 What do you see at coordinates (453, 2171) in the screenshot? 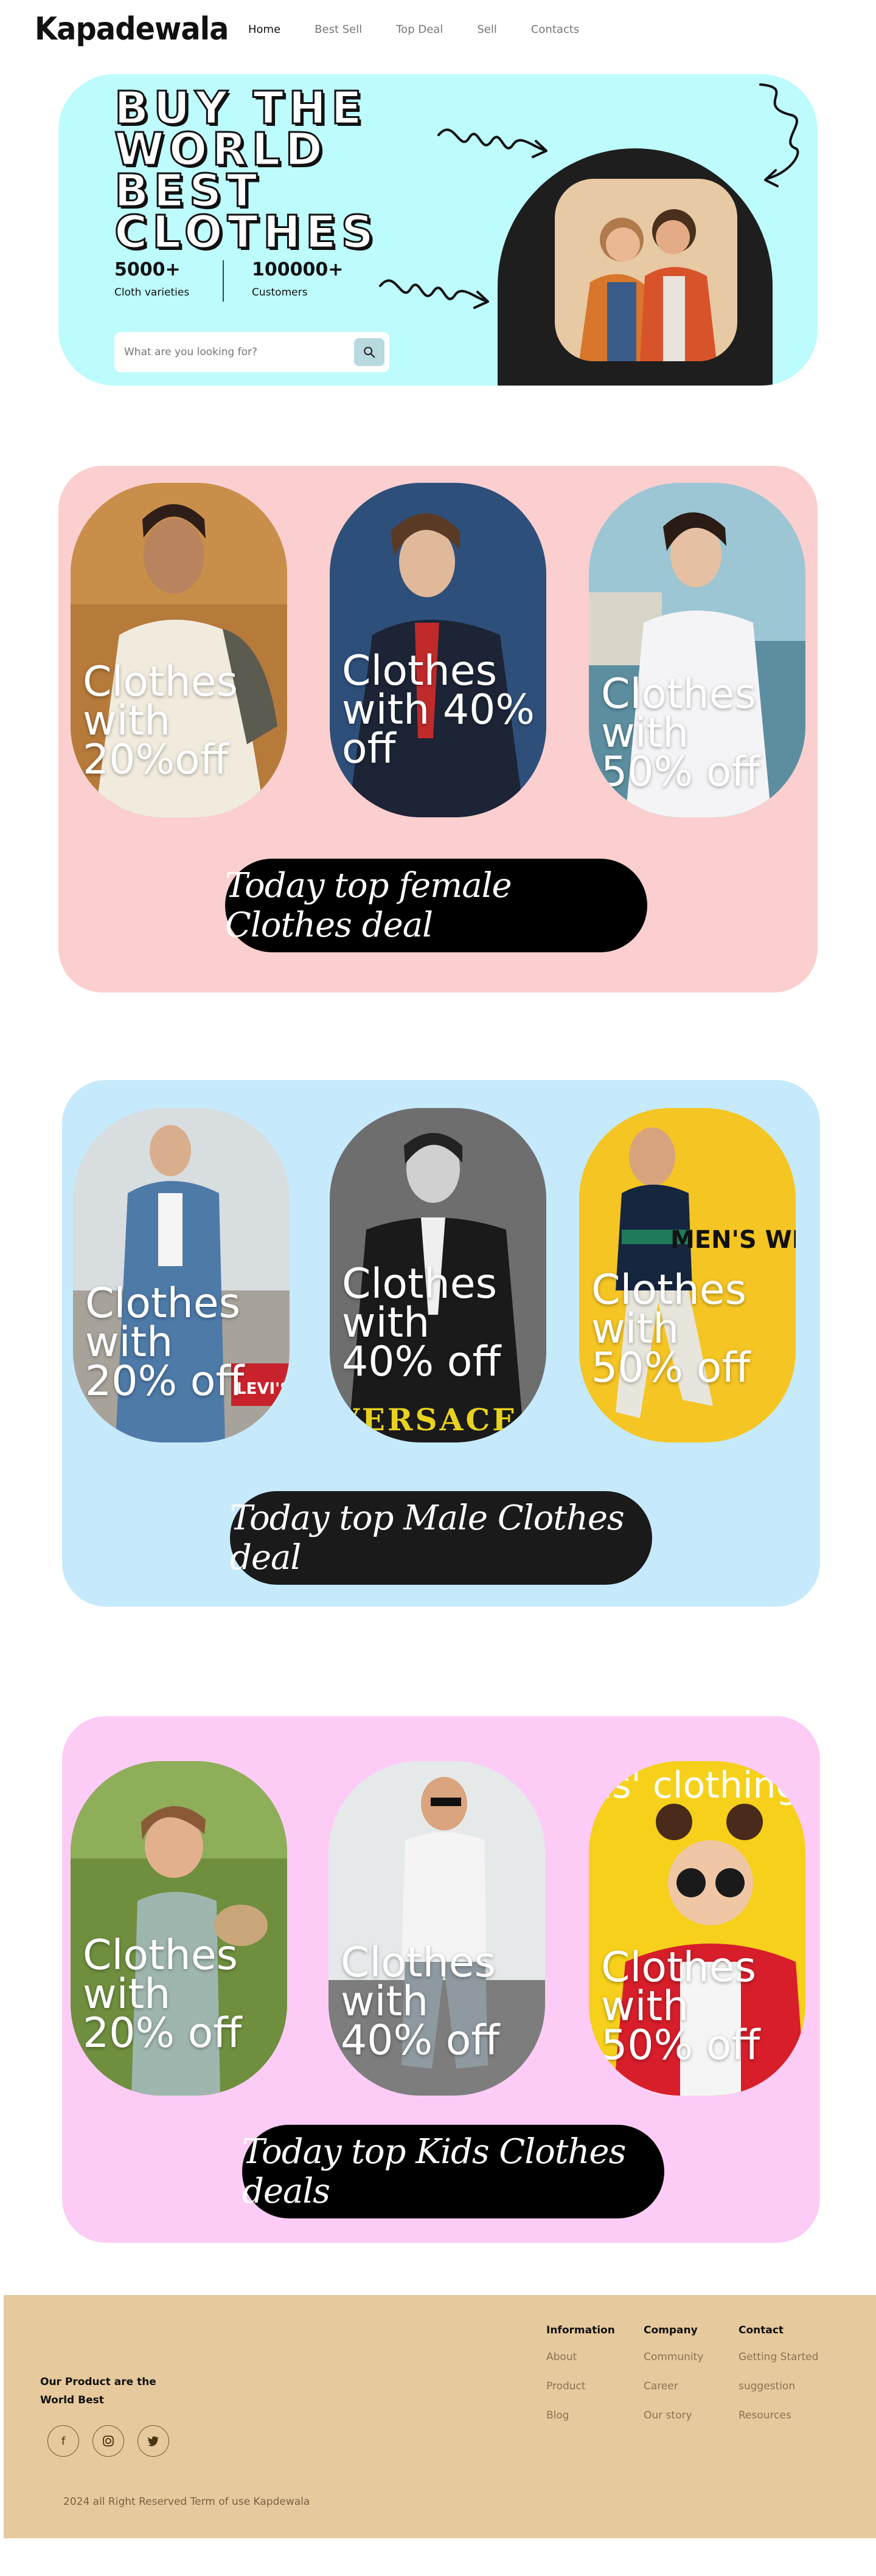
I see `kids-deal-cta: Today top Kids Clothes deals` at bounding box center [453, 2171].